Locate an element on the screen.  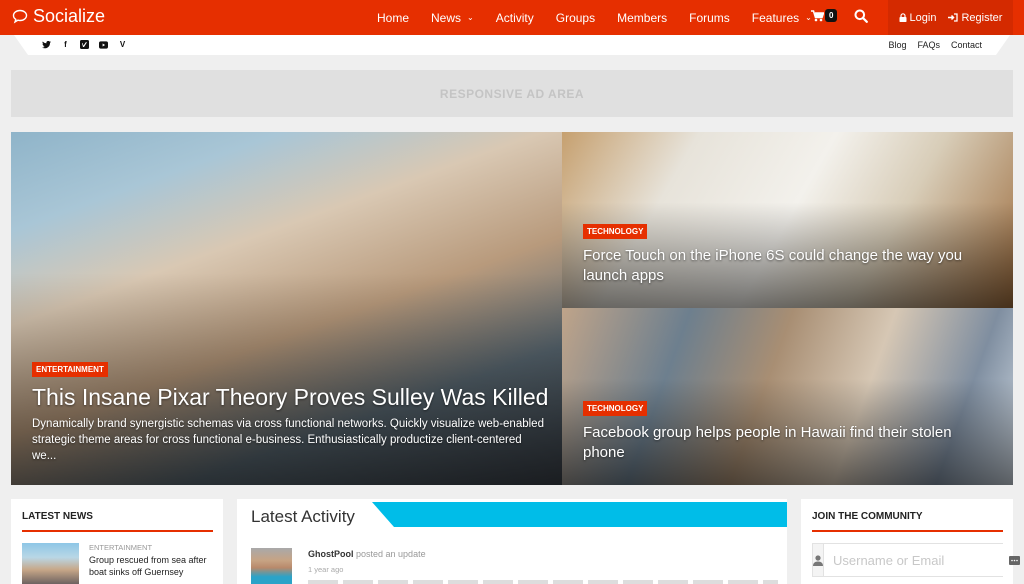
nav-activity: Activity is located at coordinates (515, 18).